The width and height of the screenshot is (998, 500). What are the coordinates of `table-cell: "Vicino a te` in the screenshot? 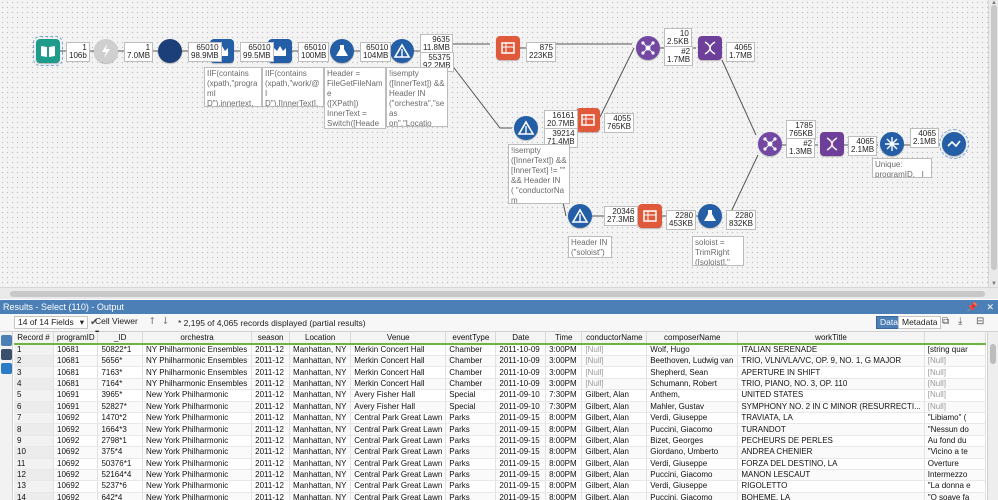 It's located at (955, 452).